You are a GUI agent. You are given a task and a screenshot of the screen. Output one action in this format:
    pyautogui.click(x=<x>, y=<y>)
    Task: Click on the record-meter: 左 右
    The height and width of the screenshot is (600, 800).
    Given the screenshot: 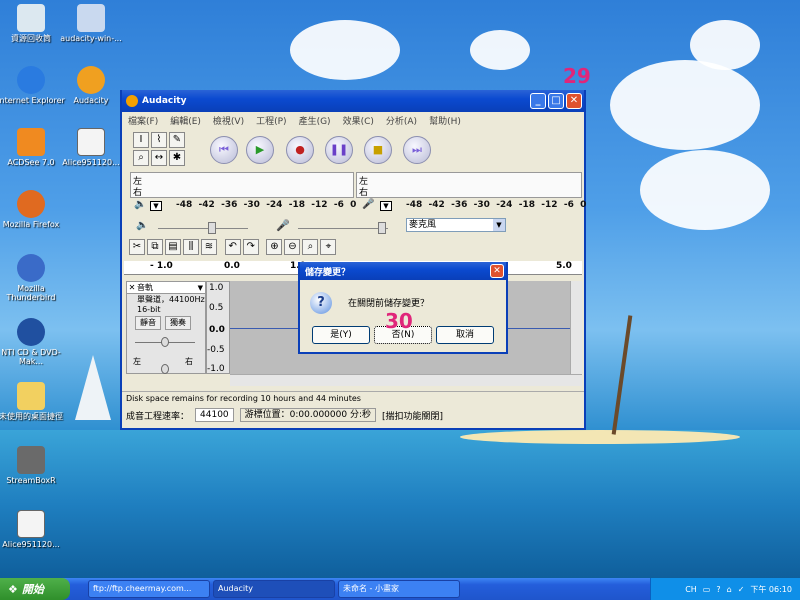 What is the action you would take?
    pyautogui.click(x=469, y=185)
    